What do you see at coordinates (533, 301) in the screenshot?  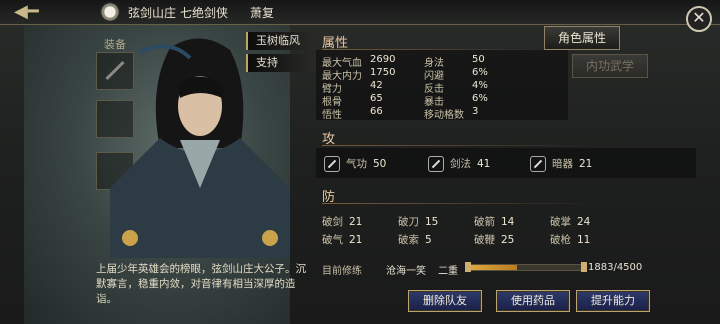 I see `use-medicine-button: 使用药品` at bounding box center [533, 301].